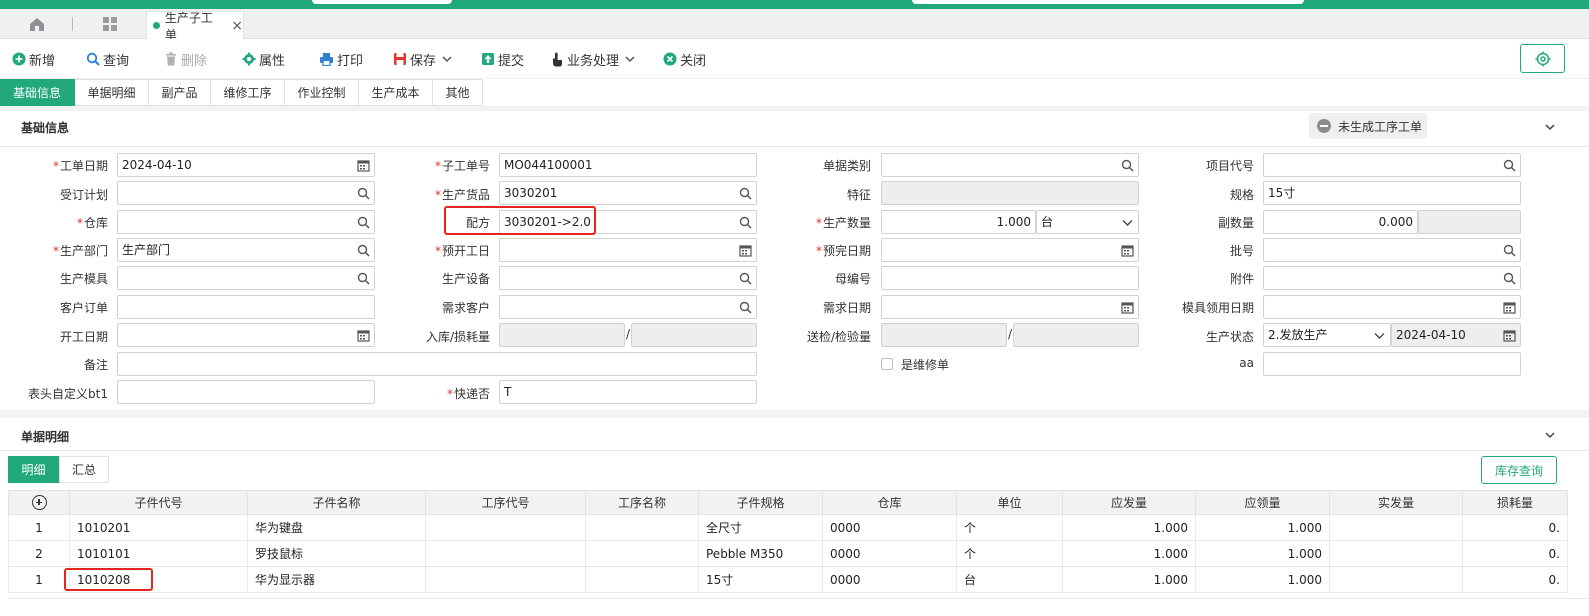 This screenshot has height=616, width=1589. I want to click on add-row-header, so click(39, 502).